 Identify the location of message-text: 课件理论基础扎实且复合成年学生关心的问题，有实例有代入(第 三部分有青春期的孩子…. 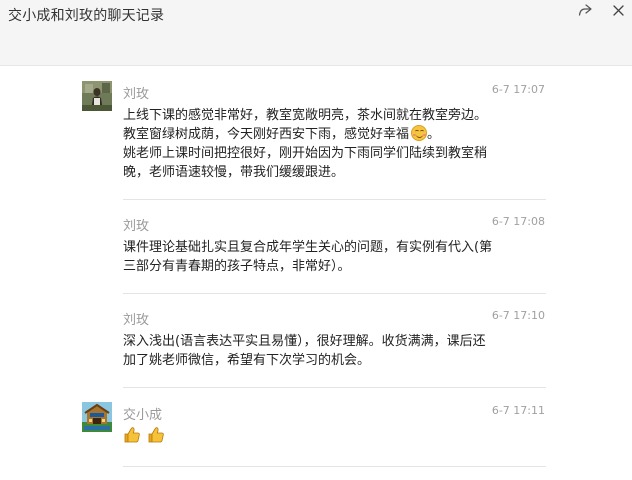
(333, 257).